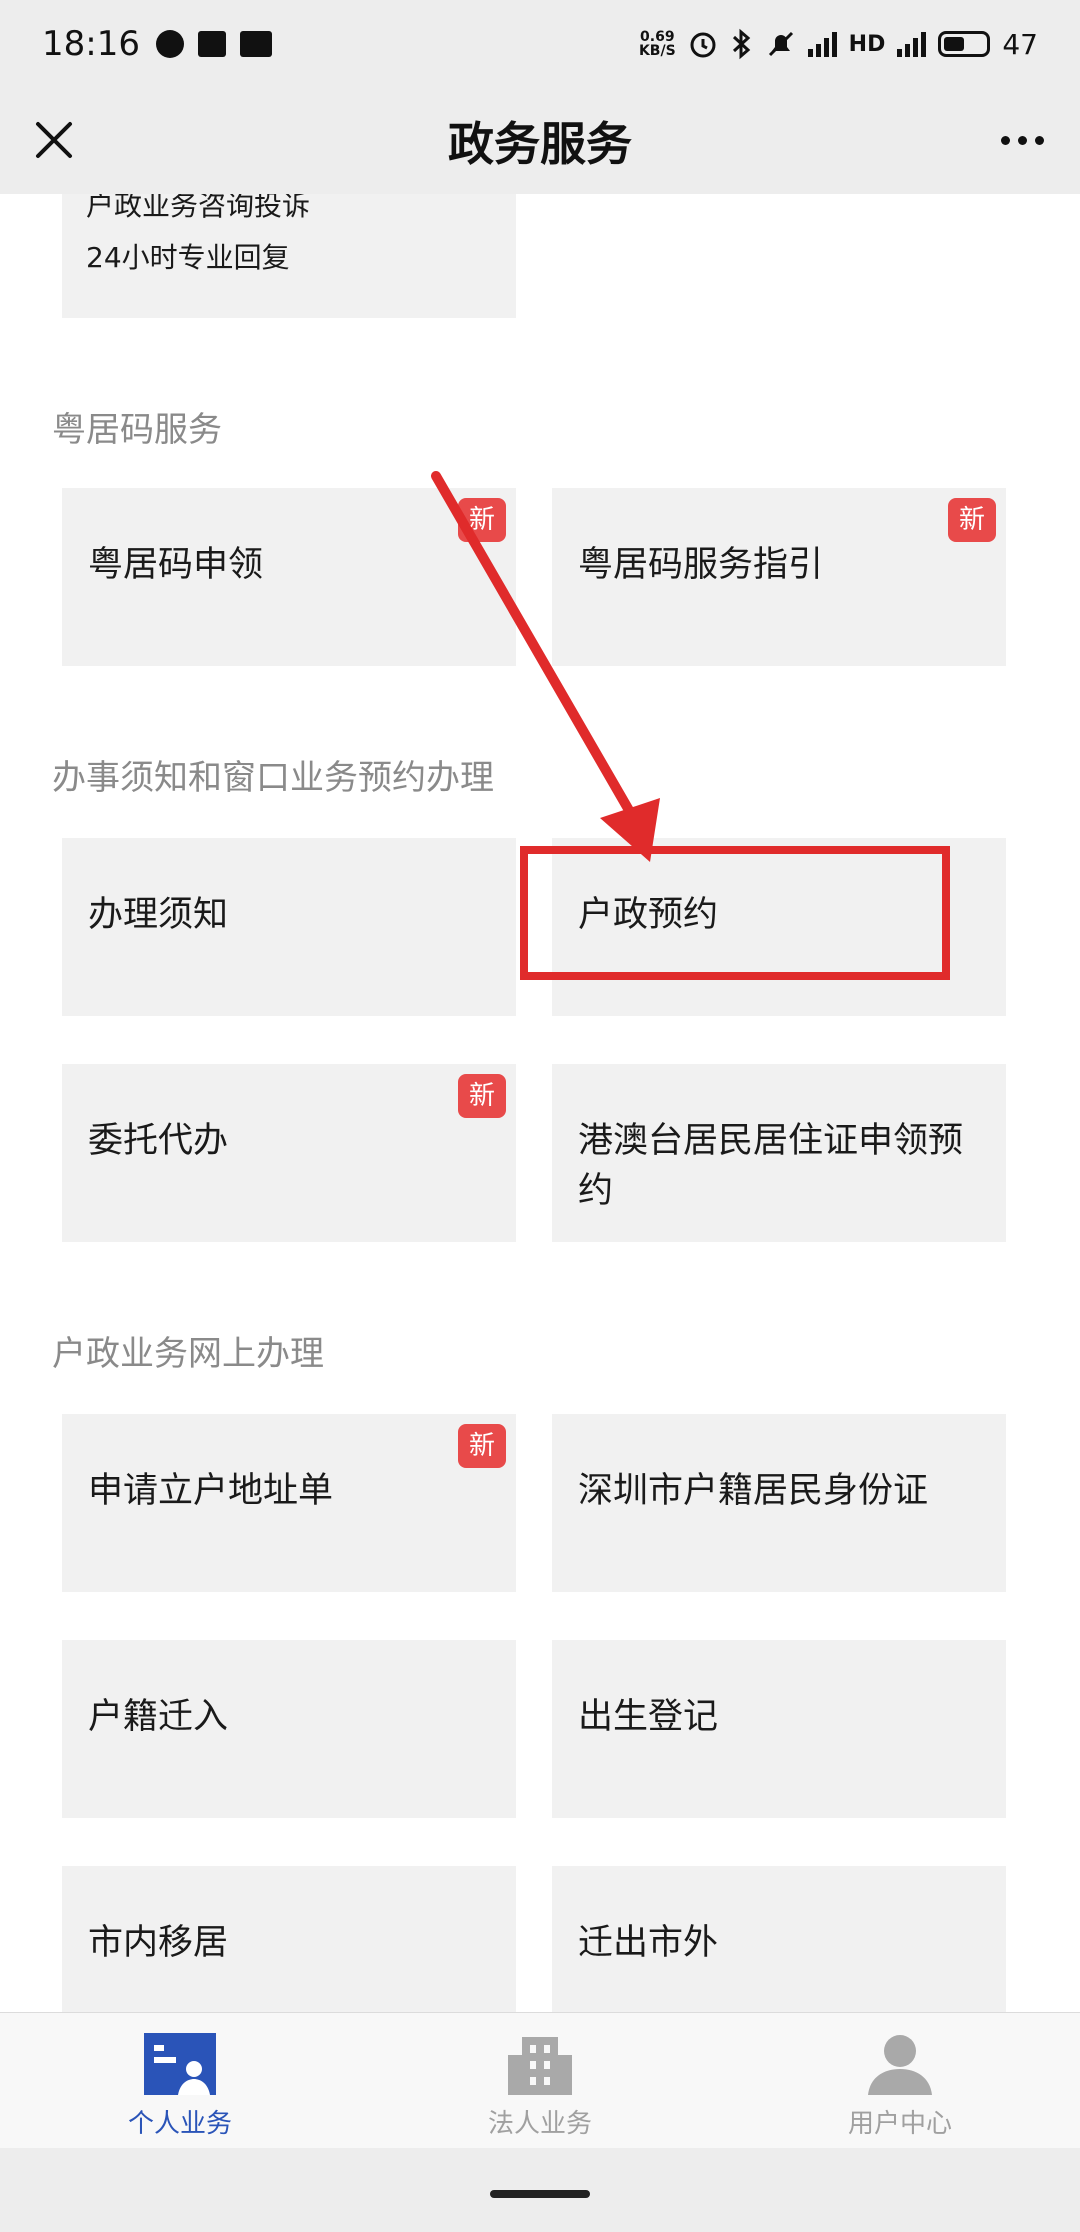 This screenshot has height=2232, width=1080. What do you see at coordinates (753, 1491) in the screenshot?
I see `card-label: 深圳市户籍居民身份证` at bounding box center [753, 1491].